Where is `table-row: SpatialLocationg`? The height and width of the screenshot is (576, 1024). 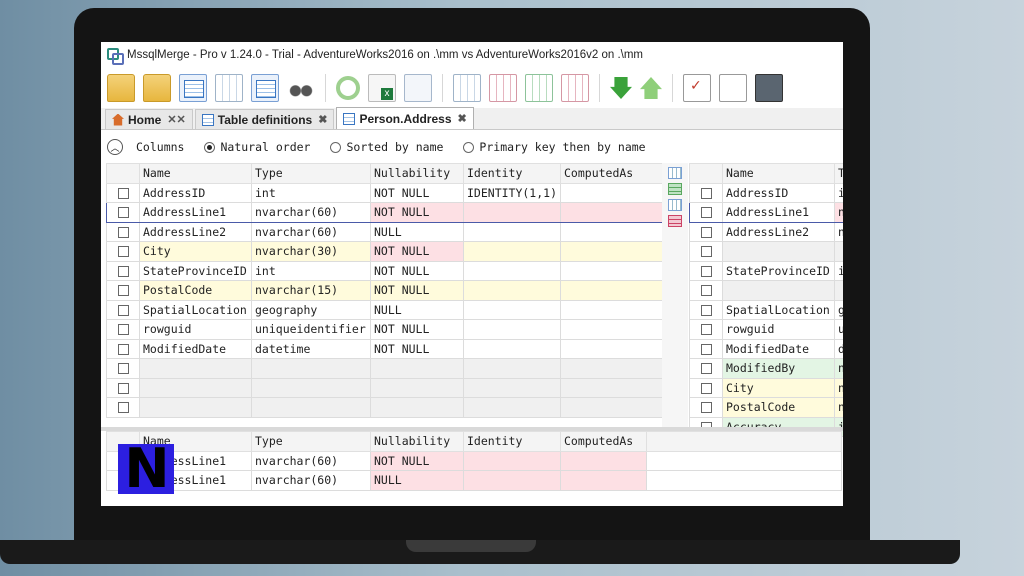 table-row: SpatialLocationg is located at coordinates (766, 309).